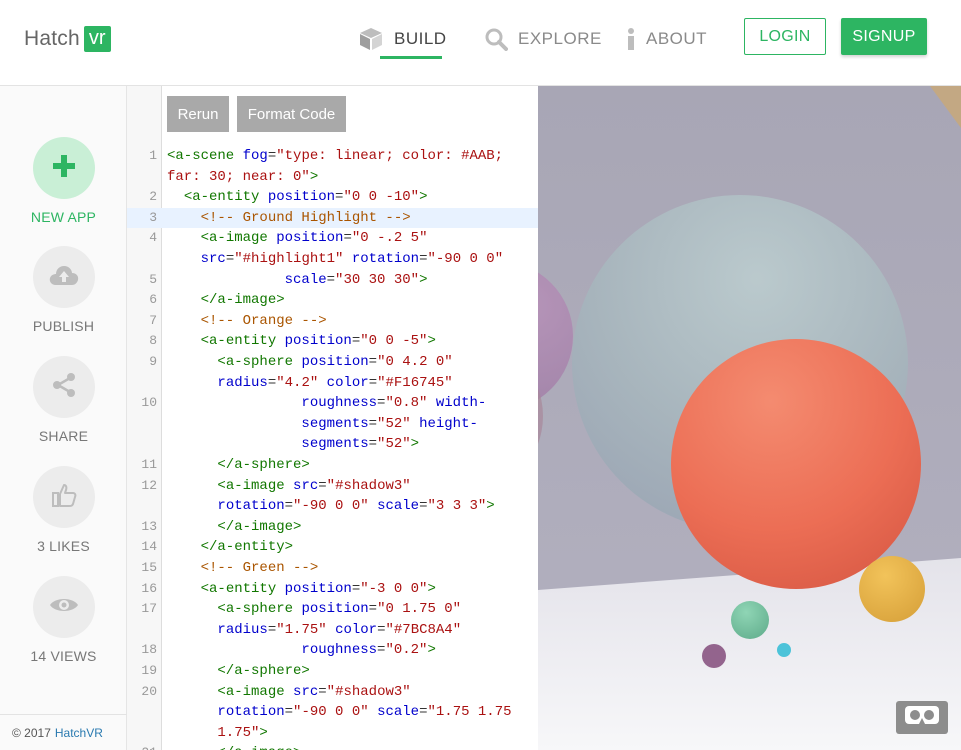  I want to click on code-line: segments="52" height-, so click(332, 424).